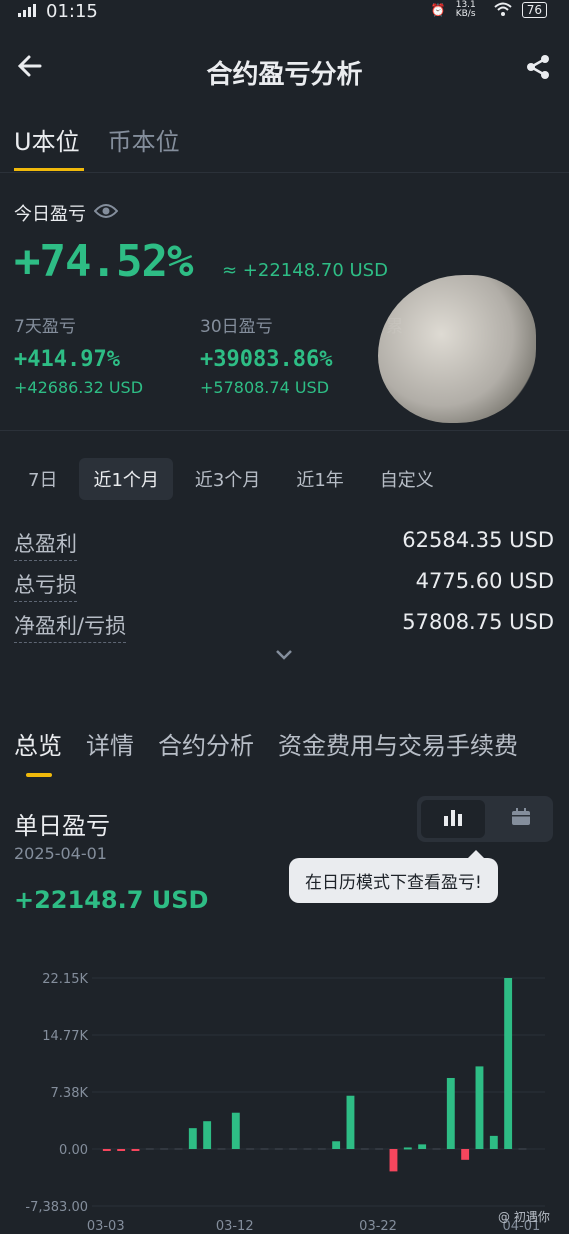 This screenshot has width=569, height=1234. Describe the element at coordinates (305, 270) in the screenshot. I see `today-pnl-usd: ≈ +22148.70 USD` at that location.